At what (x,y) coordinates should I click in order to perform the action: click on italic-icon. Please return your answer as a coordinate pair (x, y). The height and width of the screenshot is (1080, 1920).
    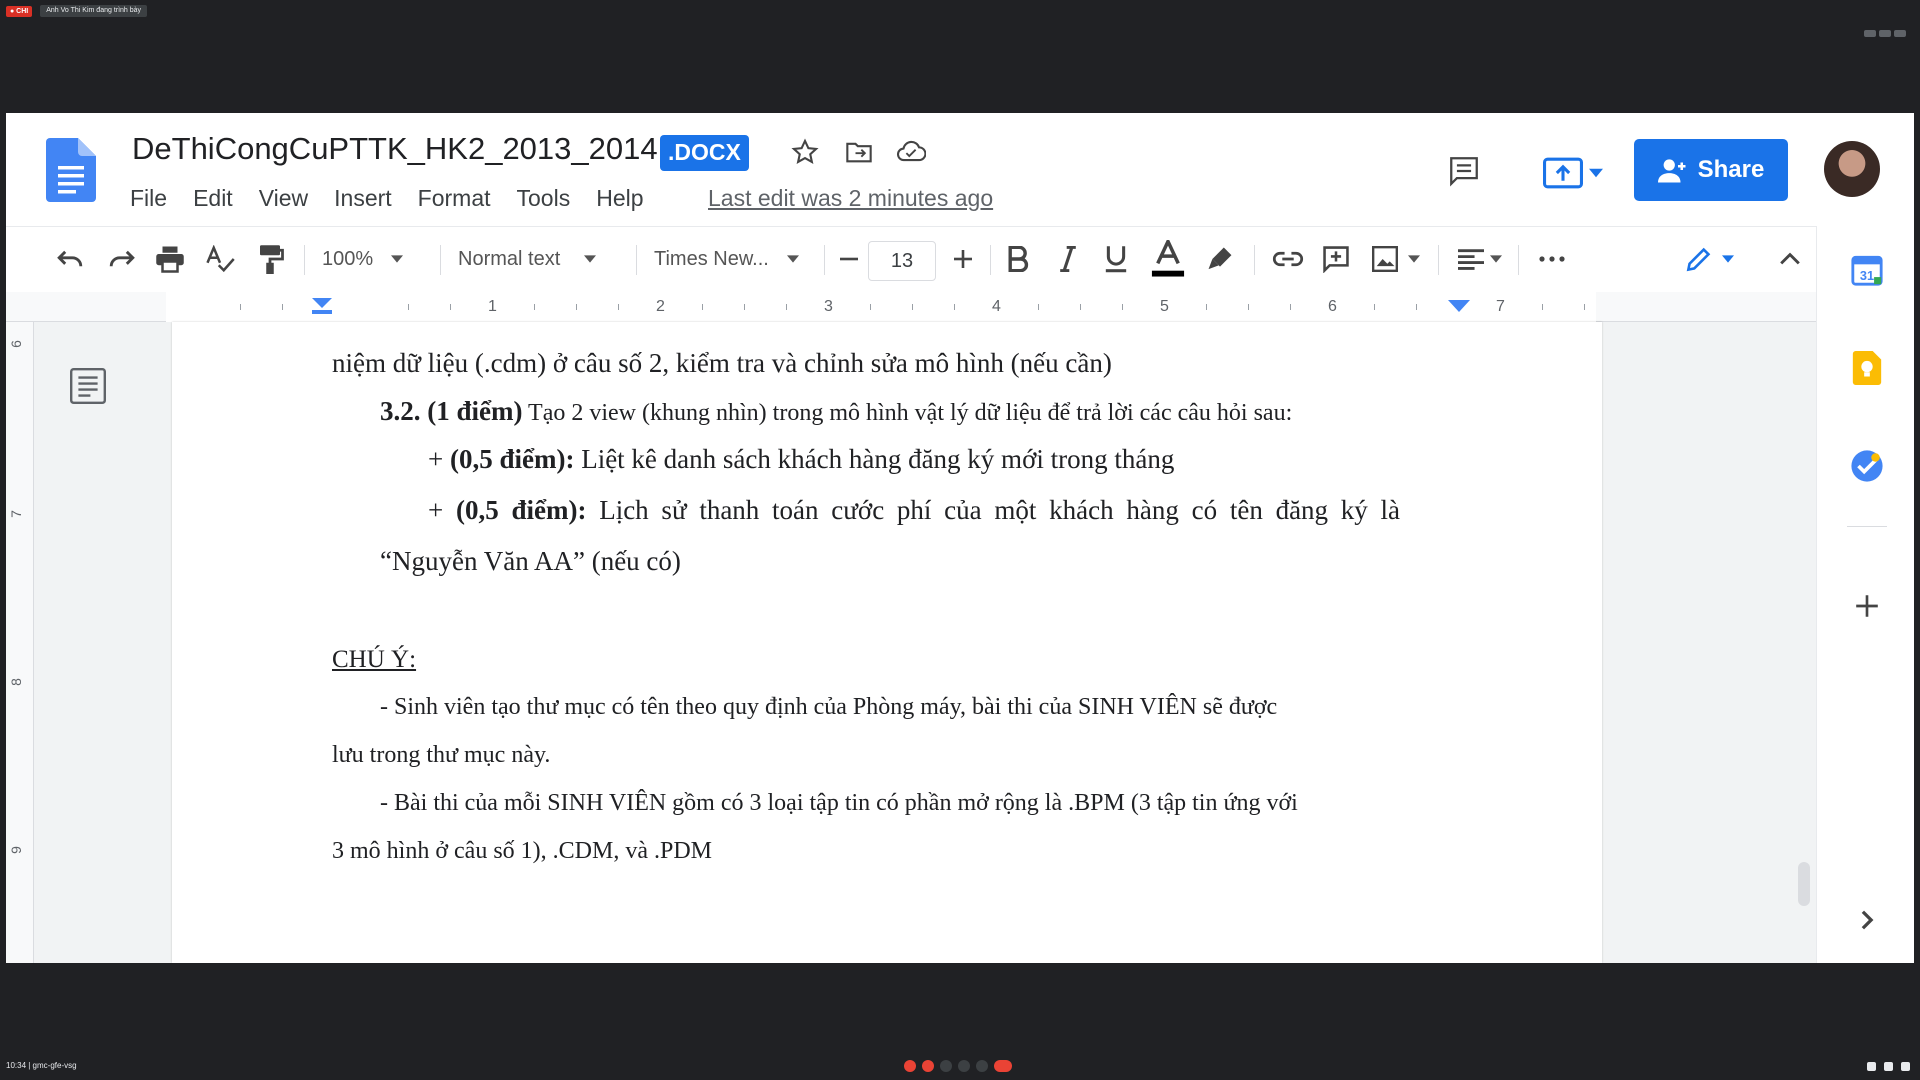
    Looking at the image, I should click on (1068, 259).